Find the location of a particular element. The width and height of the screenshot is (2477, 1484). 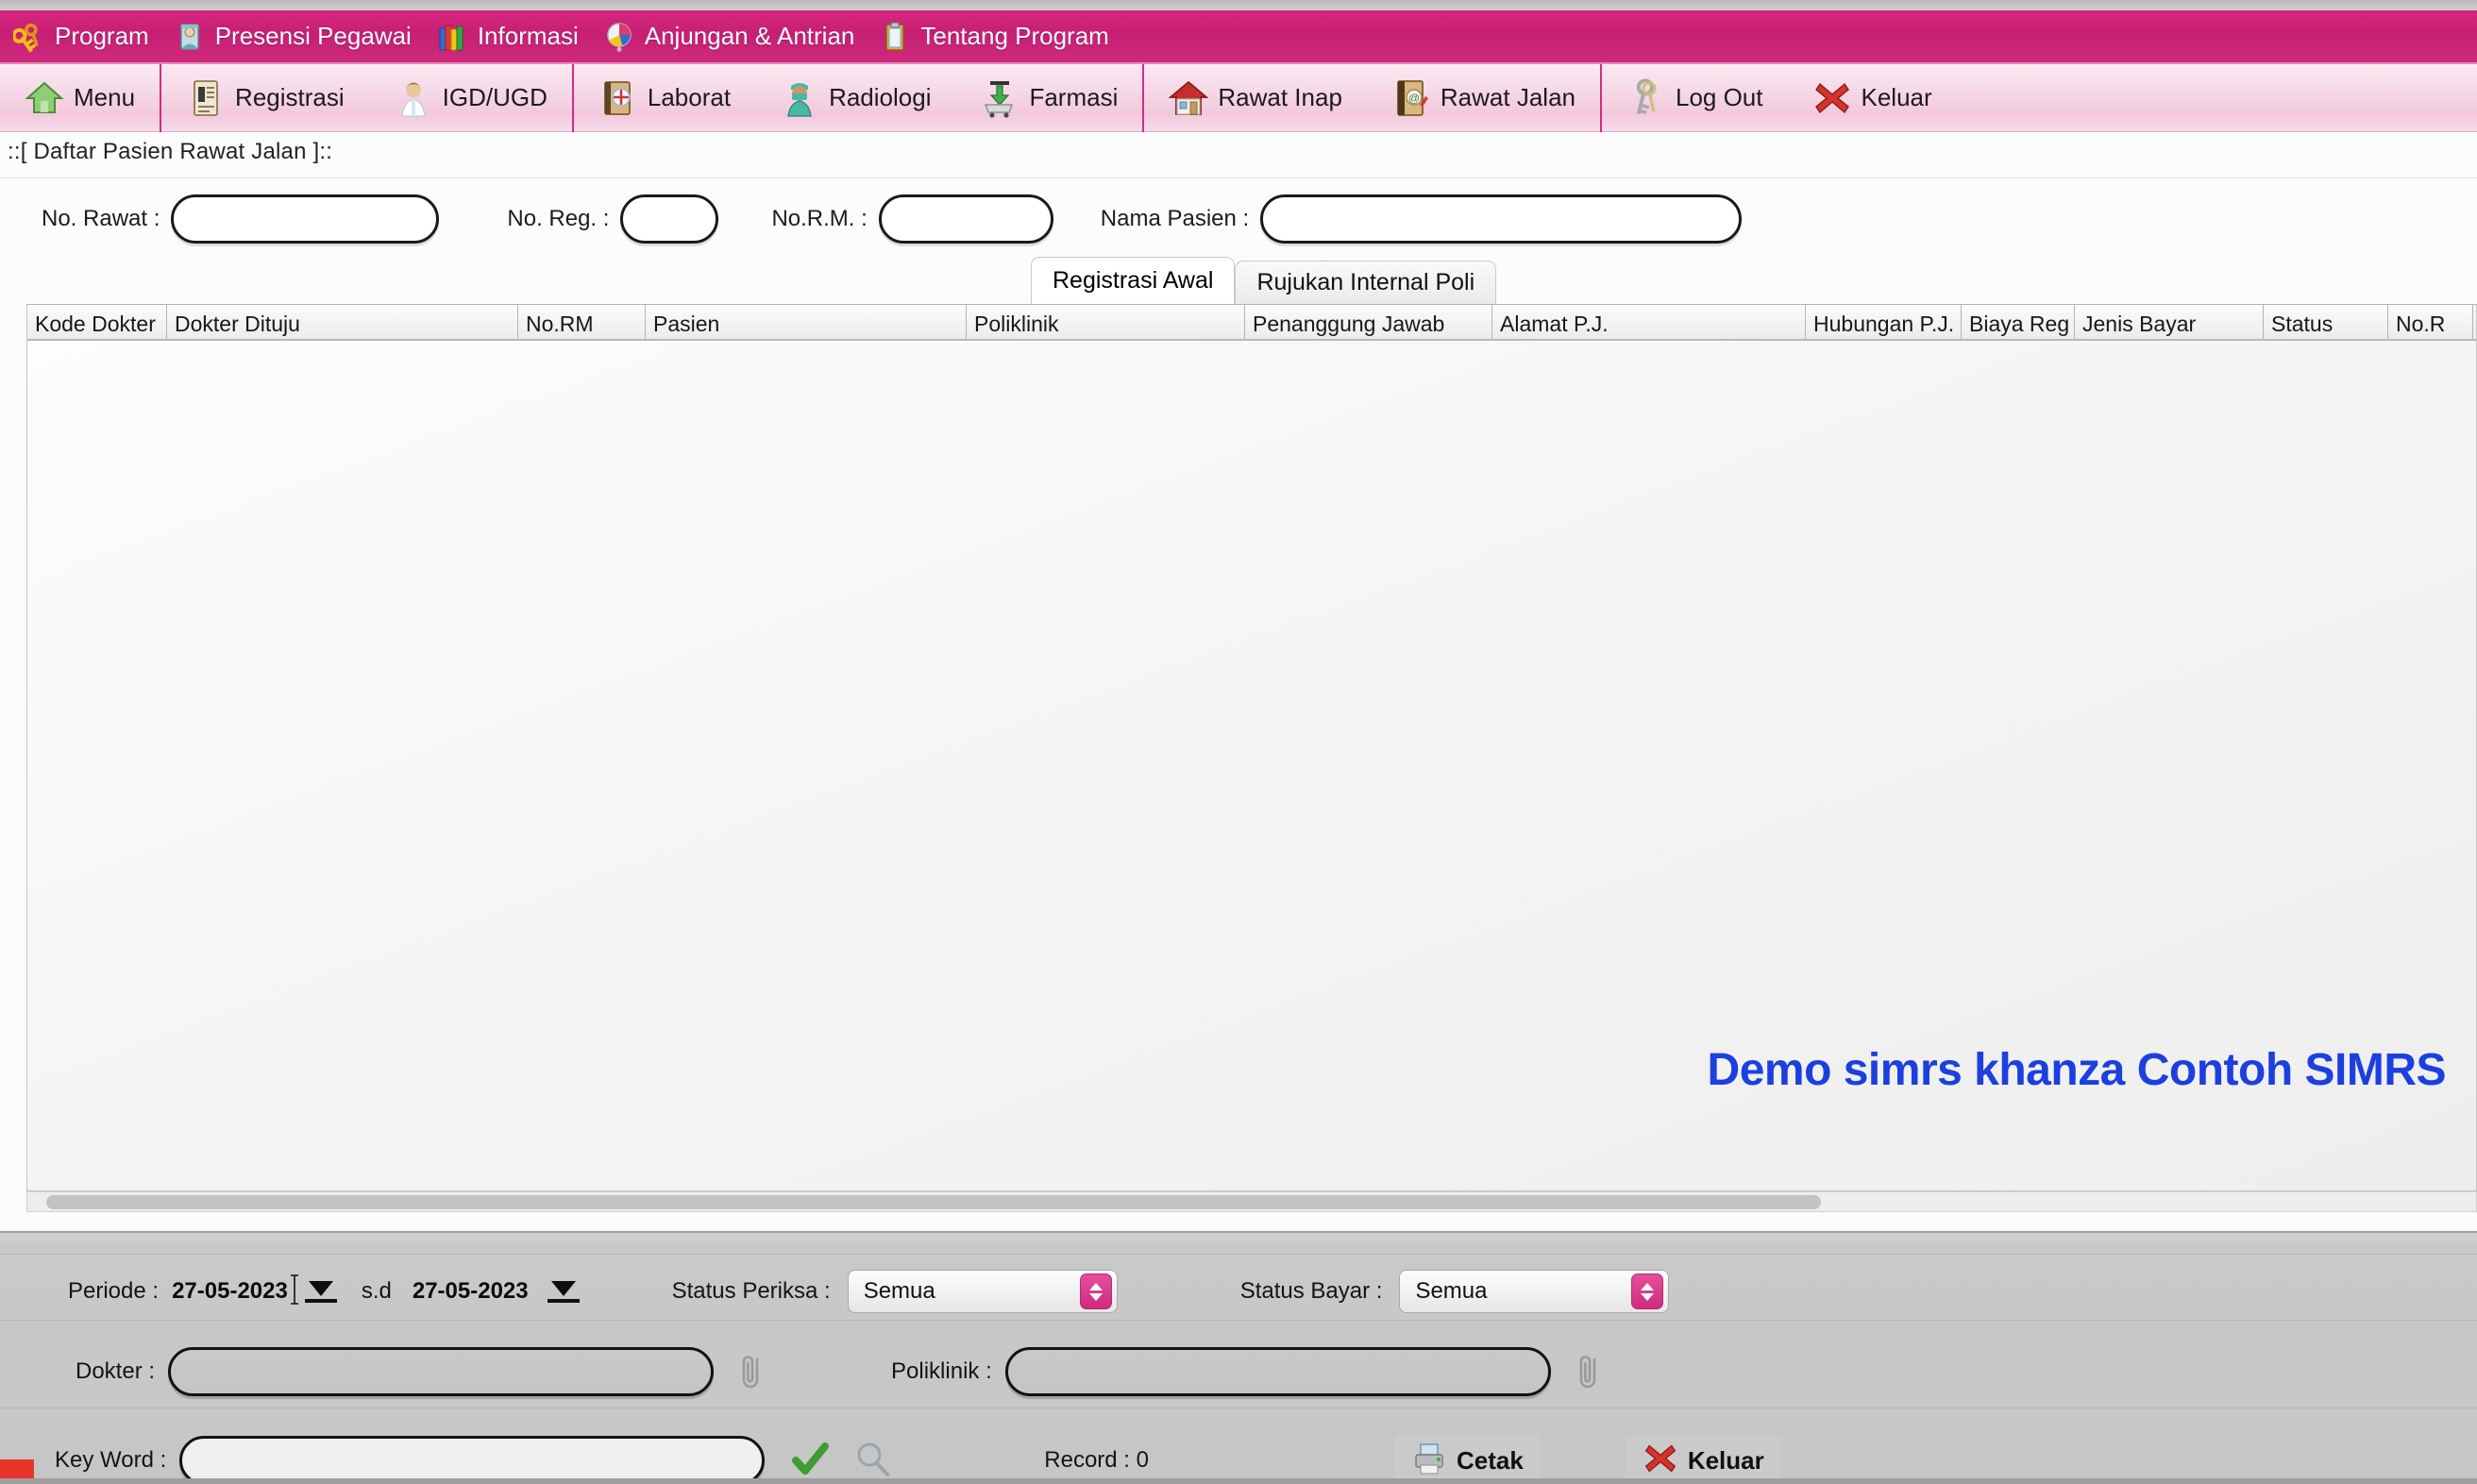

toolbar-button-rawat-inap: Rawat Inap is located at coordinates (1255, 97).